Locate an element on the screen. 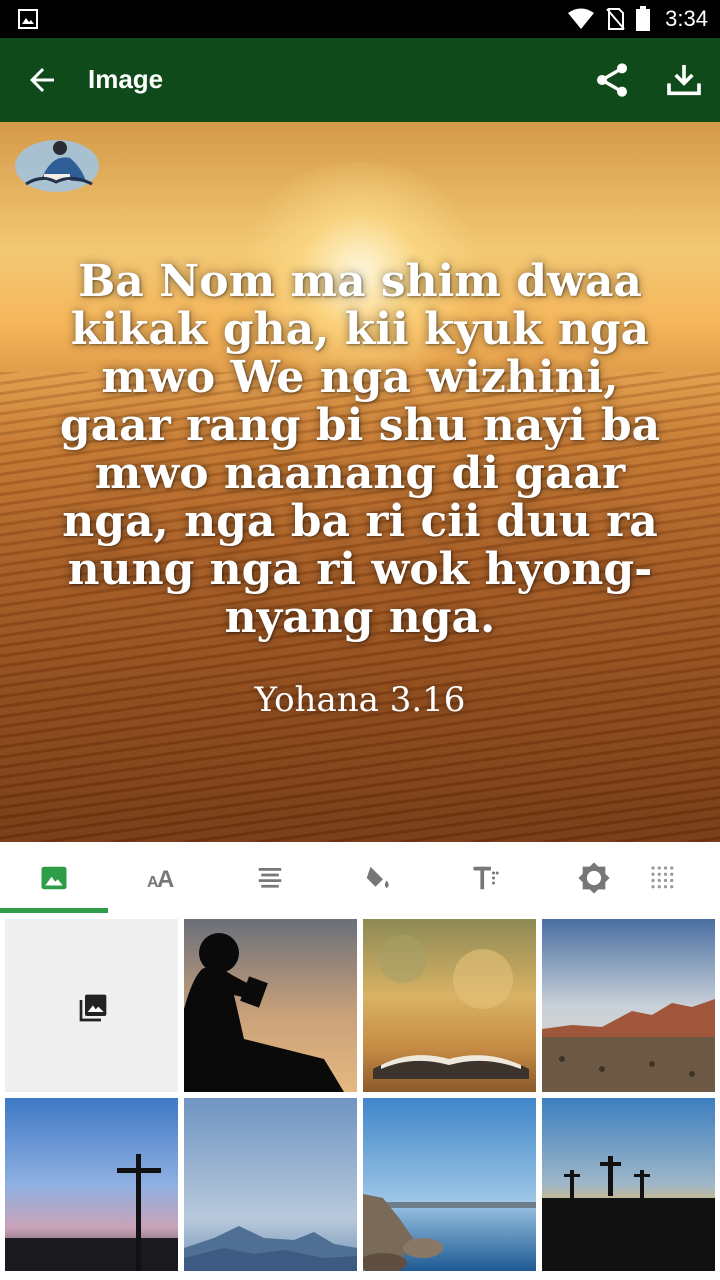 The width and height of the screenshot is (720, 1280). svg-text: A is located at coordinates (165, 879).